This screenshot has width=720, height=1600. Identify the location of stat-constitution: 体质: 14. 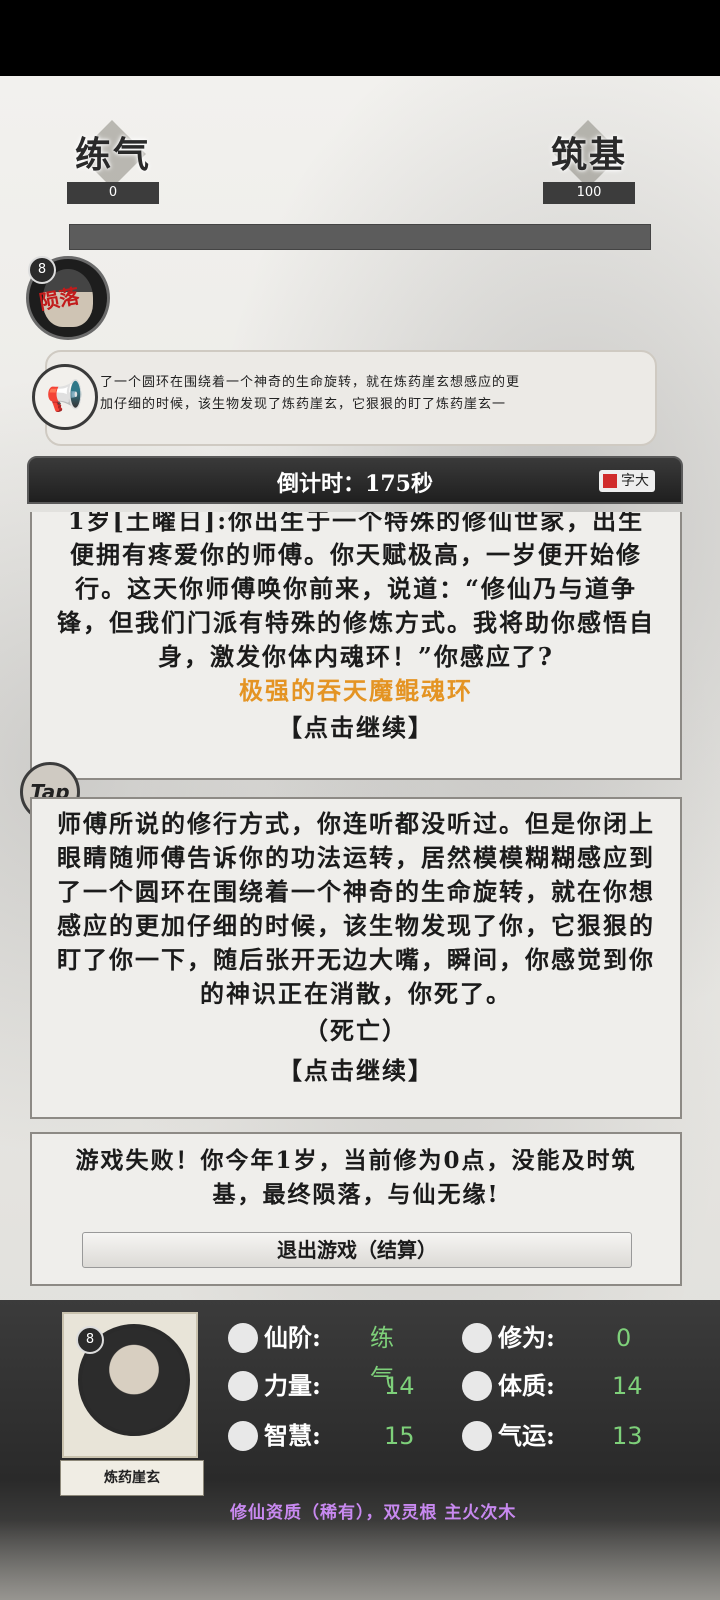
(552, 1386).